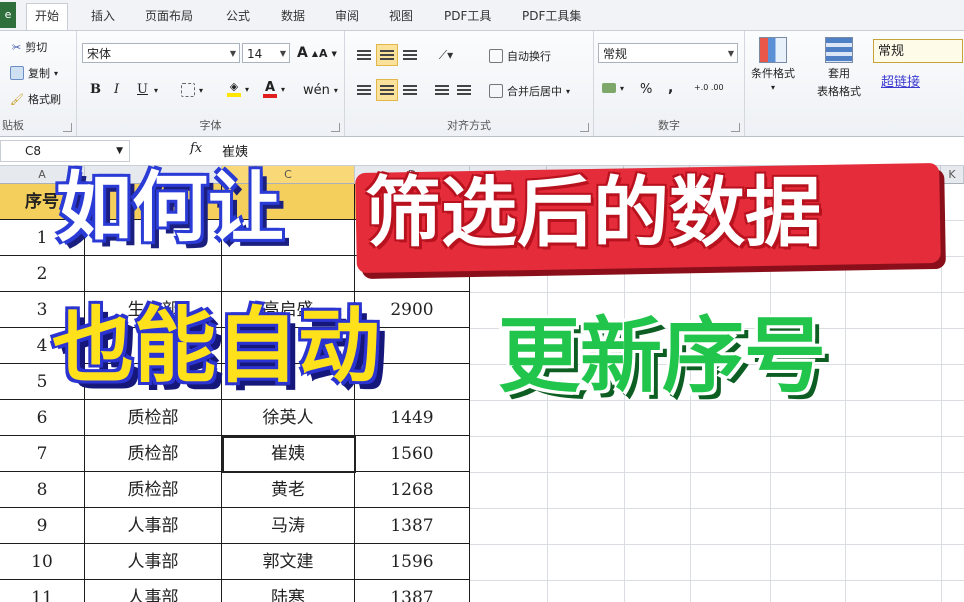 This screenshot has width=964, height=602. Describe the element at coordinates (320, 90) in the screenshot. I see `phonetic-button: wén ▾` at that location.